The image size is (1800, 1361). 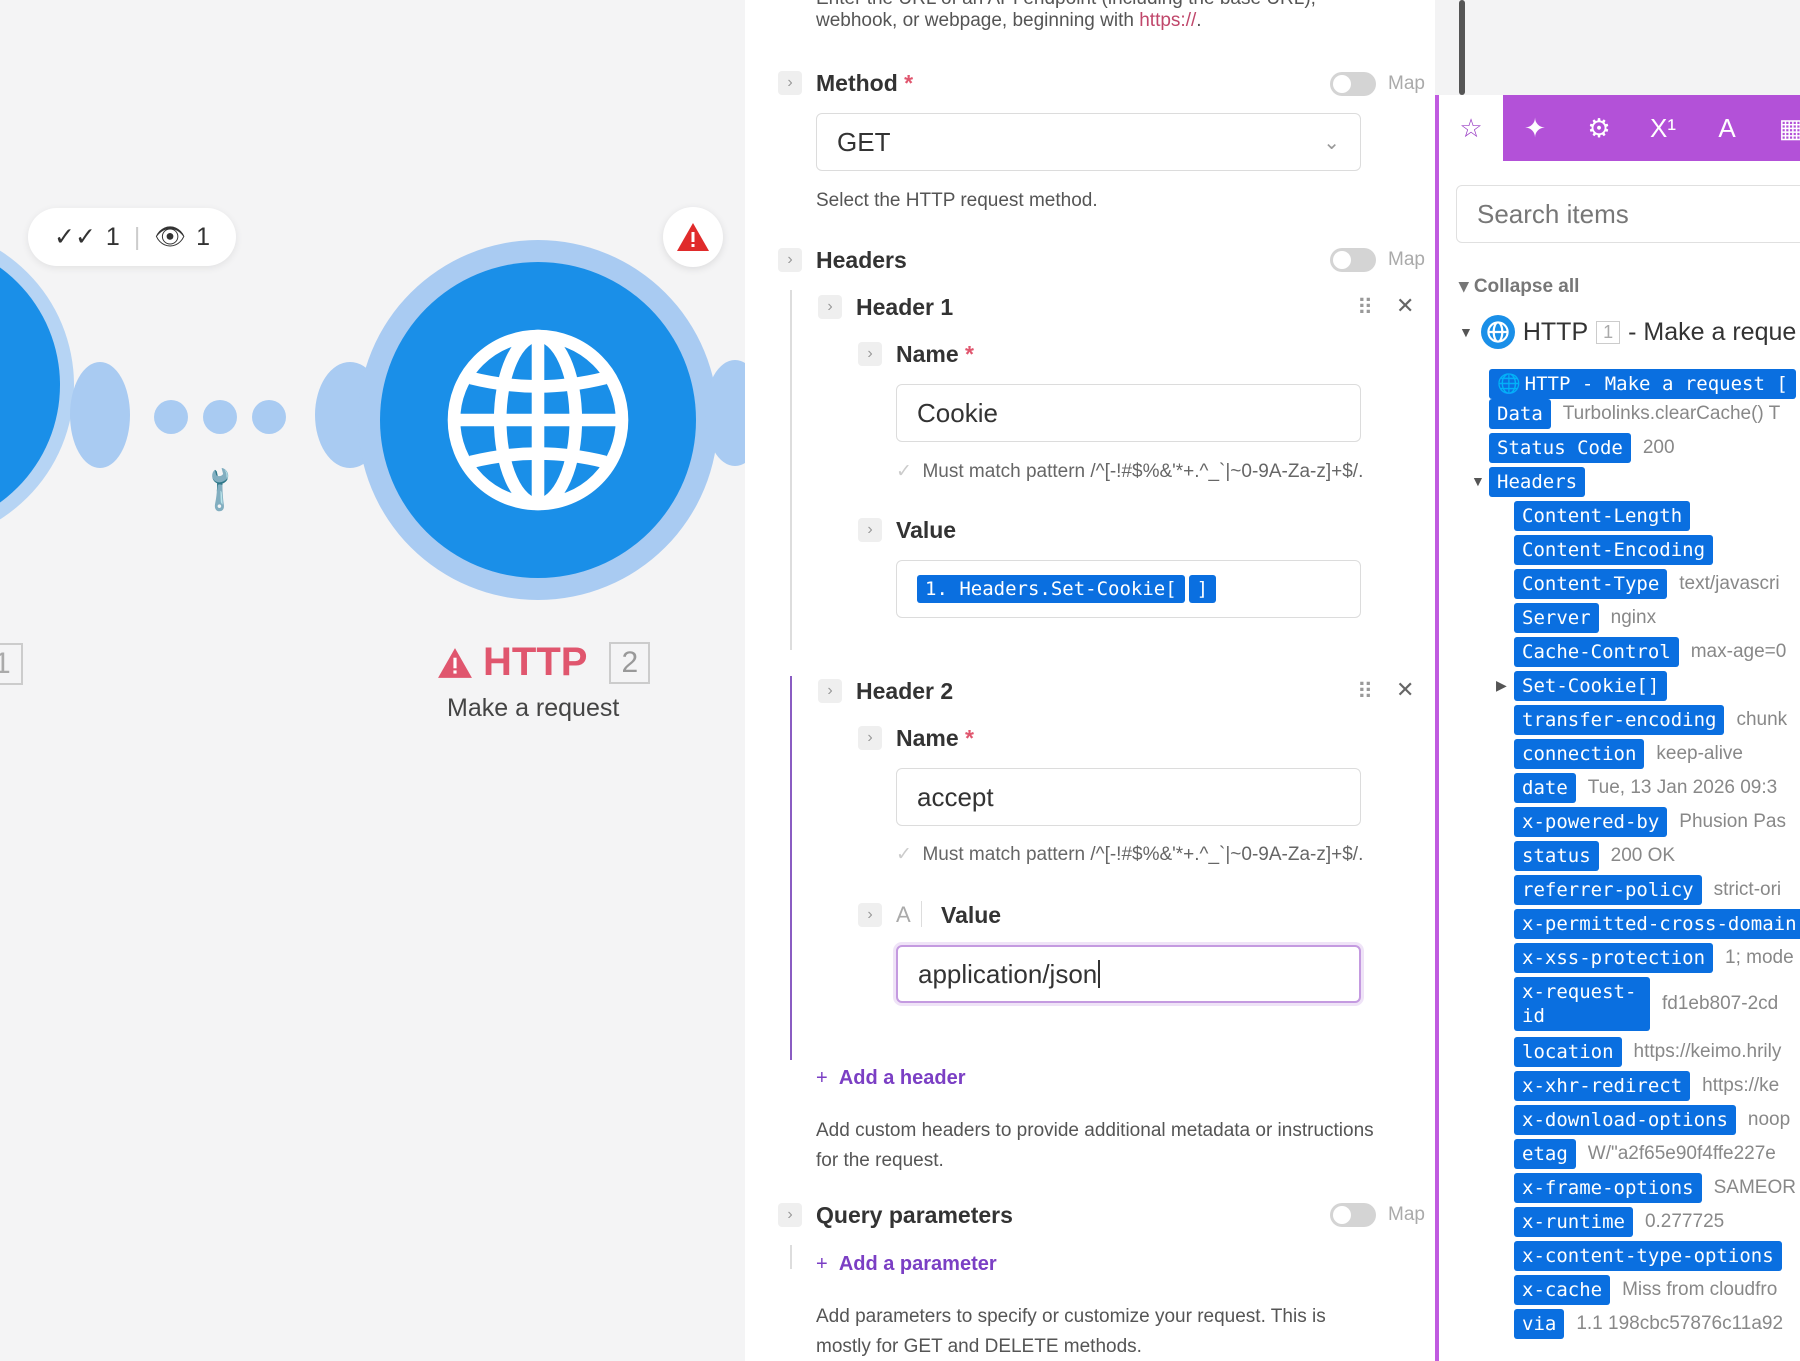 What do you see at coordinates (1646, 1004) in the screenshot?
I see `mapper-item: x-request-id fd1eb807-2cd` at bounding box center [1646, 1004].